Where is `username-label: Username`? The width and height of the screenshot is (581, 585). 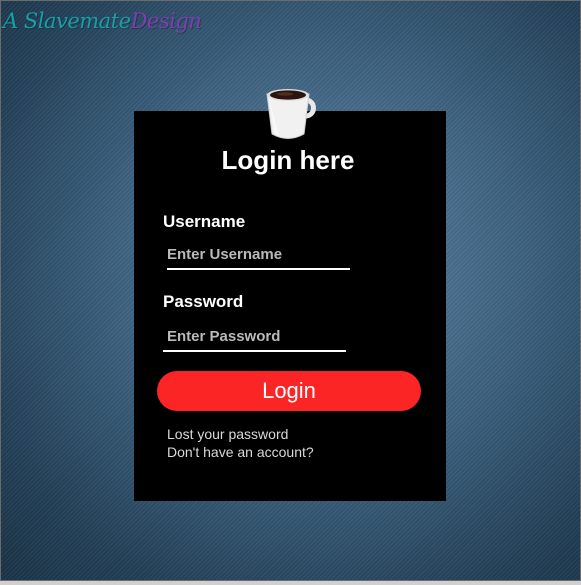 username-label: Username is located at coordinates (204, 221).